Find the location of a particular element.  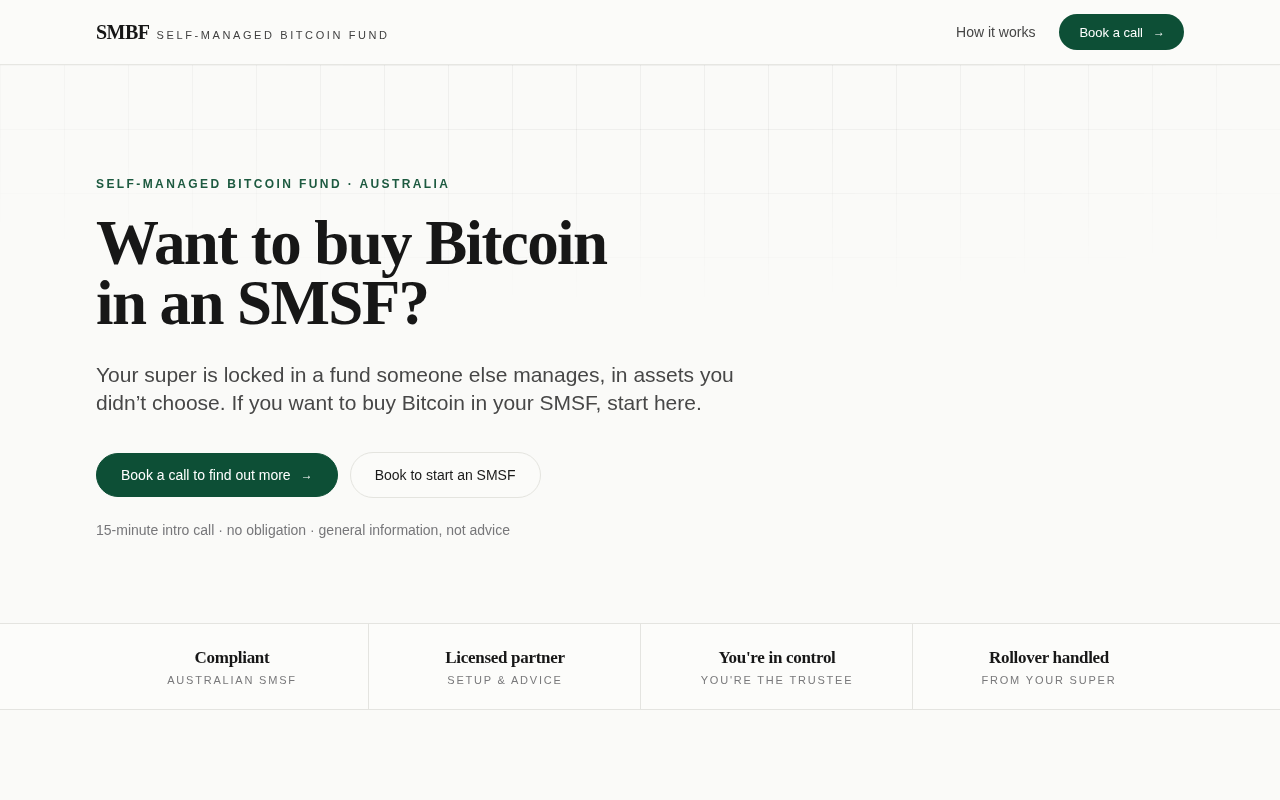

feature-title: You're in control is located at coordinates (777, 657).